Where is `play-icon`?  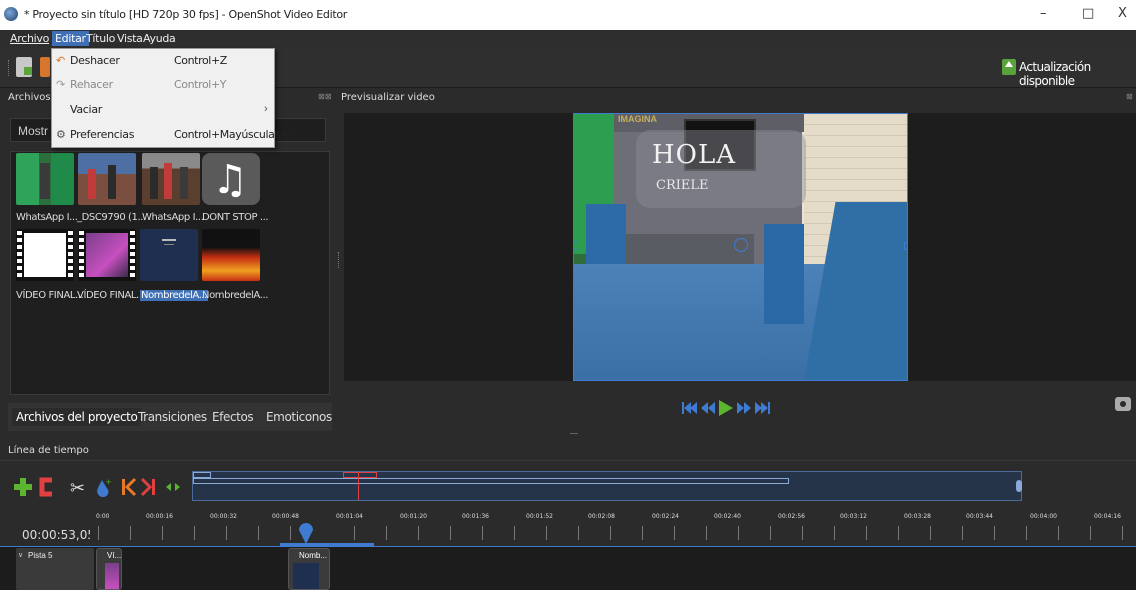 play-icon is located at coordinates (726, 408).